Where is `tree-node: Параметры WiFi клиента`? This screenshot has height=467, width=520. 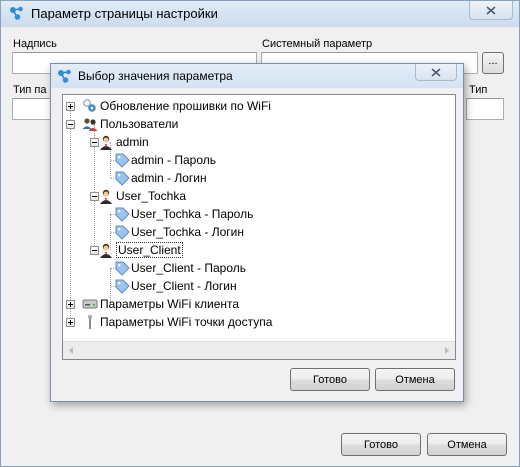 tree-node: Параметры WiFi клиента is located at coordinates (259, 304).